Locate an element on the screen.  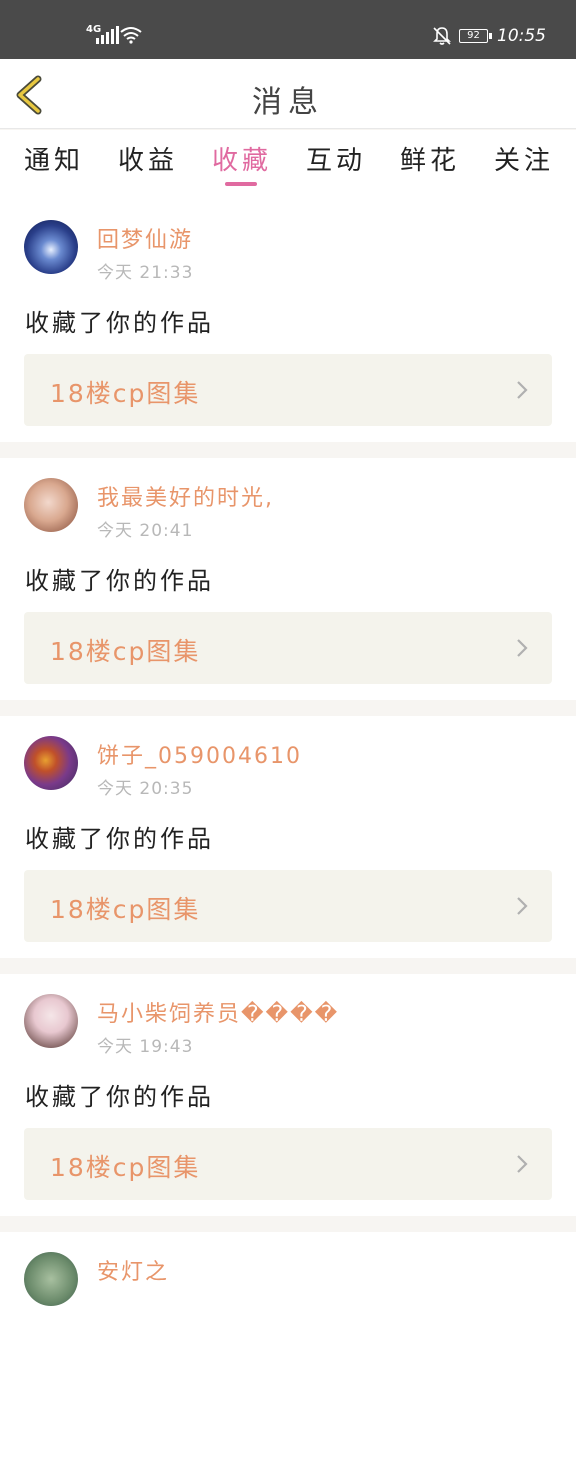
tab-earnings: 收益 is located at coordinates (148, 158).